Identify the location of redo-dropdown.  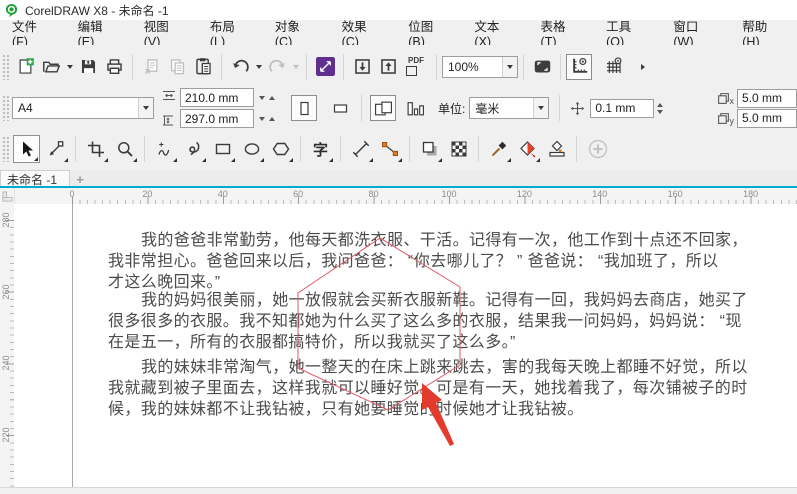
(295, 67).